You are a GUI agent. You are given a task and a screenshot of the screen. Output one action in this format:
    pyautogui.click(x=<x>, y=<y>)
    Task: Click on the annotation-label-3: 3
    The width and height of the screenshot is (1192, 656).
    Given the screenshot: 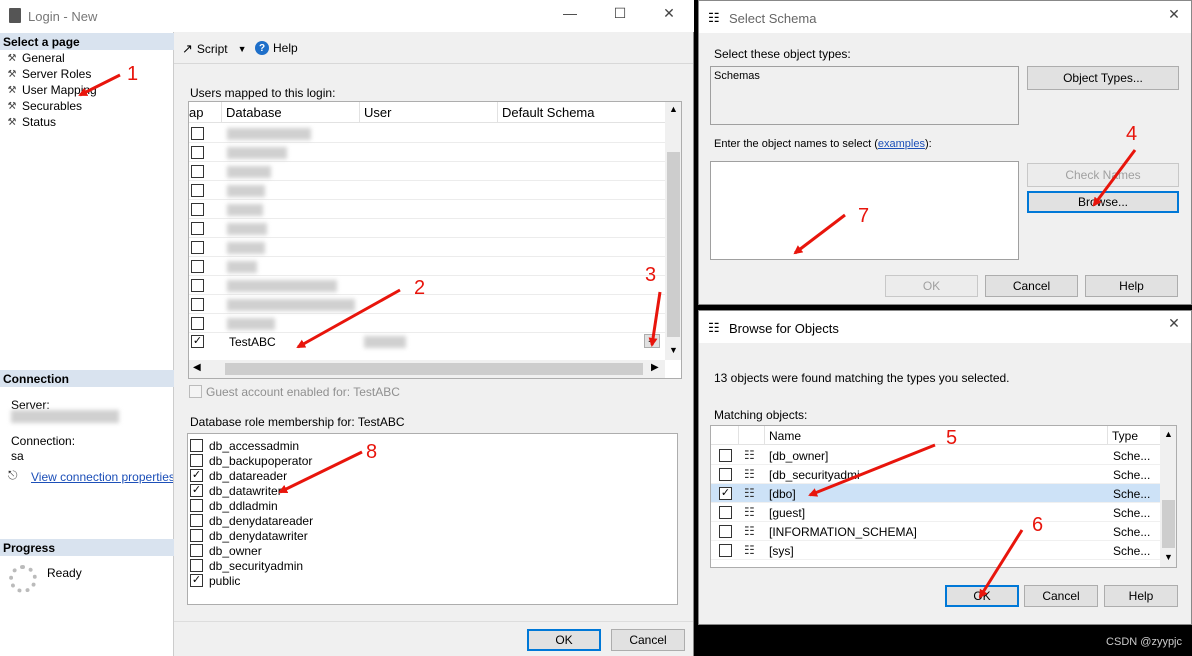 What is the action you would take?
    pyautogui.click(x=651, y=275)
    